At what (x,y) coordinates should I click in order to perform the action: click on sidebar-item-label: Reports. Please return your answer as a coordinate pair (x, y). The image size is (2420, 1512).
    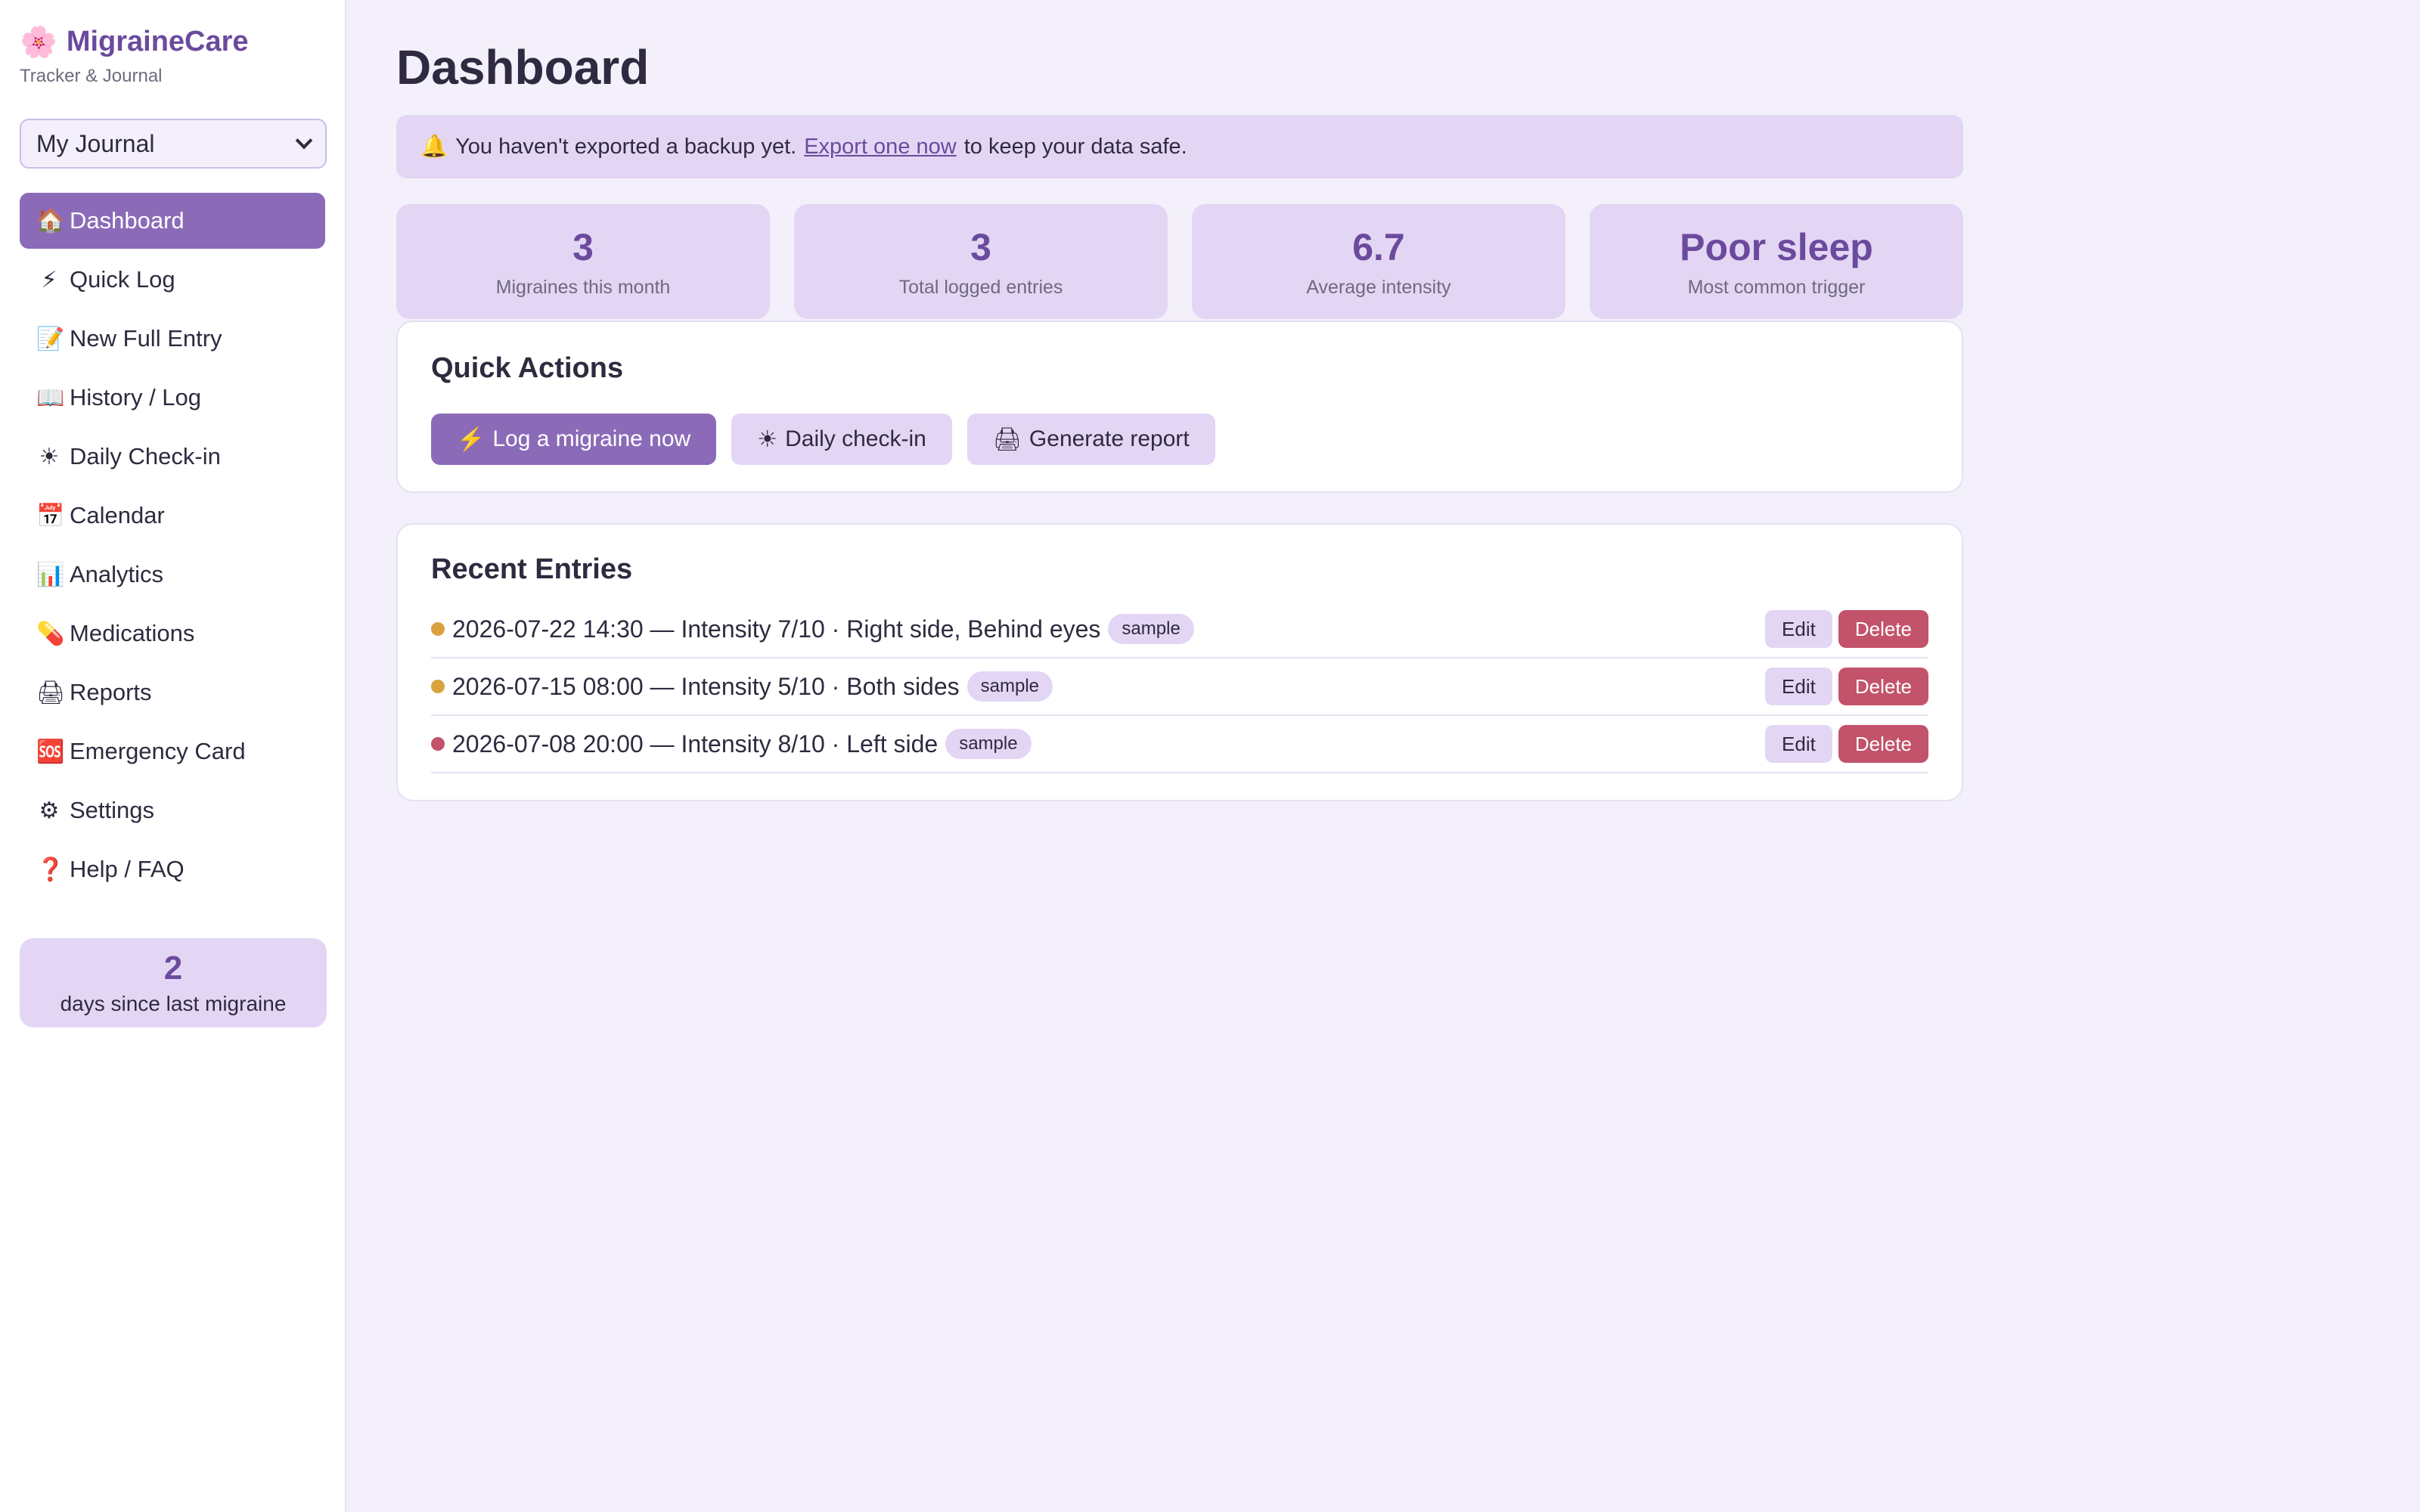
    Looking at the image, I should click on (111, 692).